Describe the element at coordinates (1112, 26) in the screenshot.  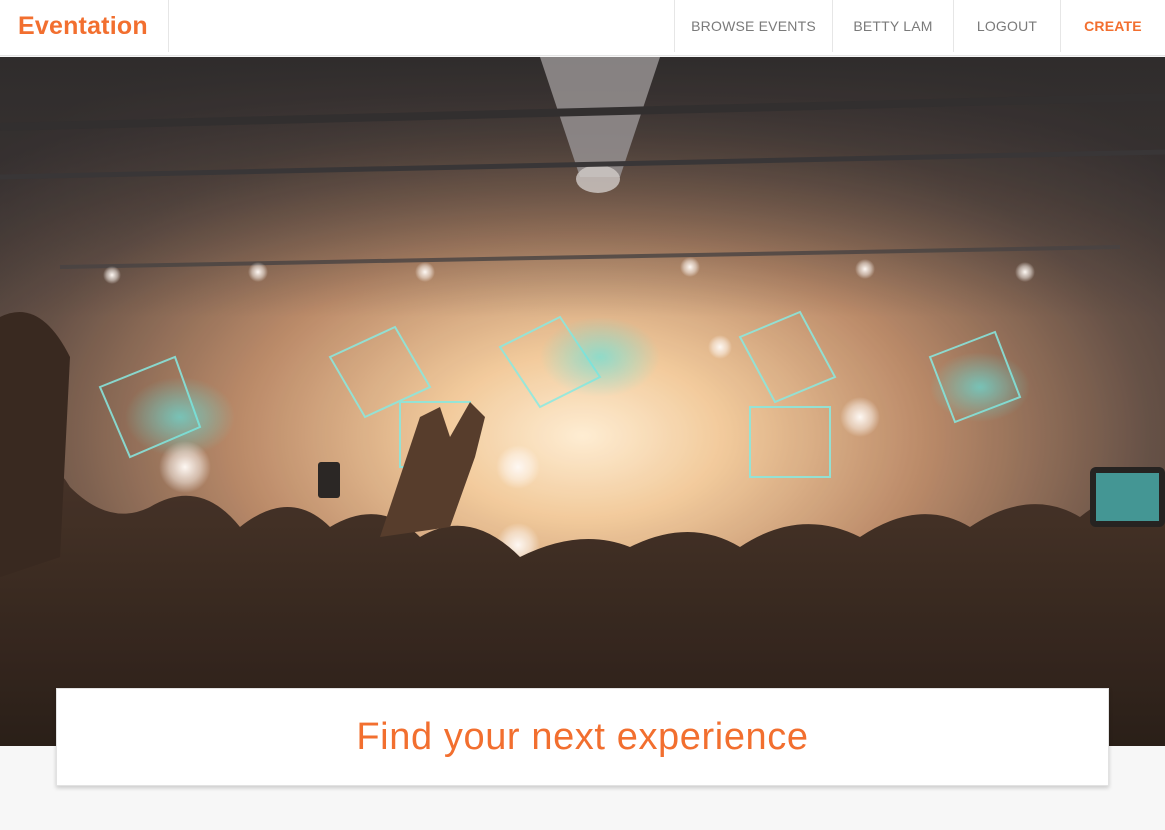
I see `nav-create-event: CREATE` at that location.